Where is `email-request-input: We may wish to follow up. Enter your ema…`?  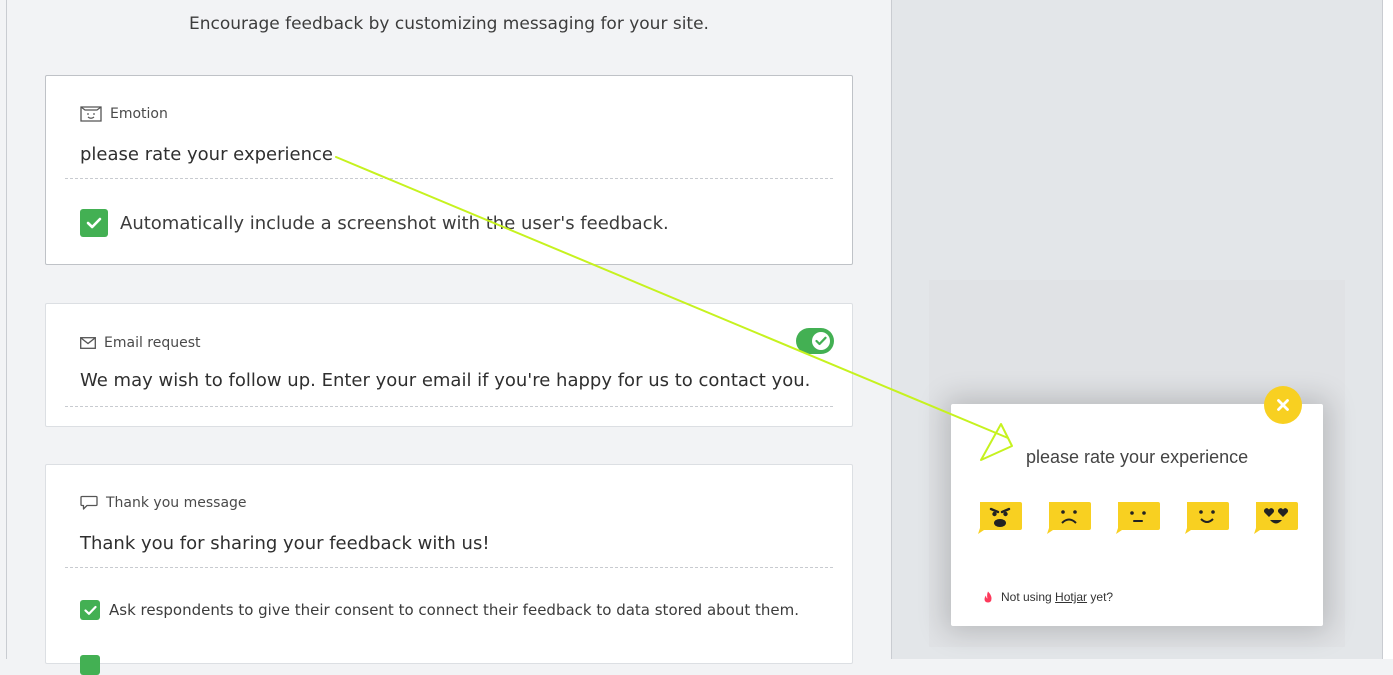
email-request-input: We may wish to follow up. Enter your ema… is located at coordinates (445, 380).